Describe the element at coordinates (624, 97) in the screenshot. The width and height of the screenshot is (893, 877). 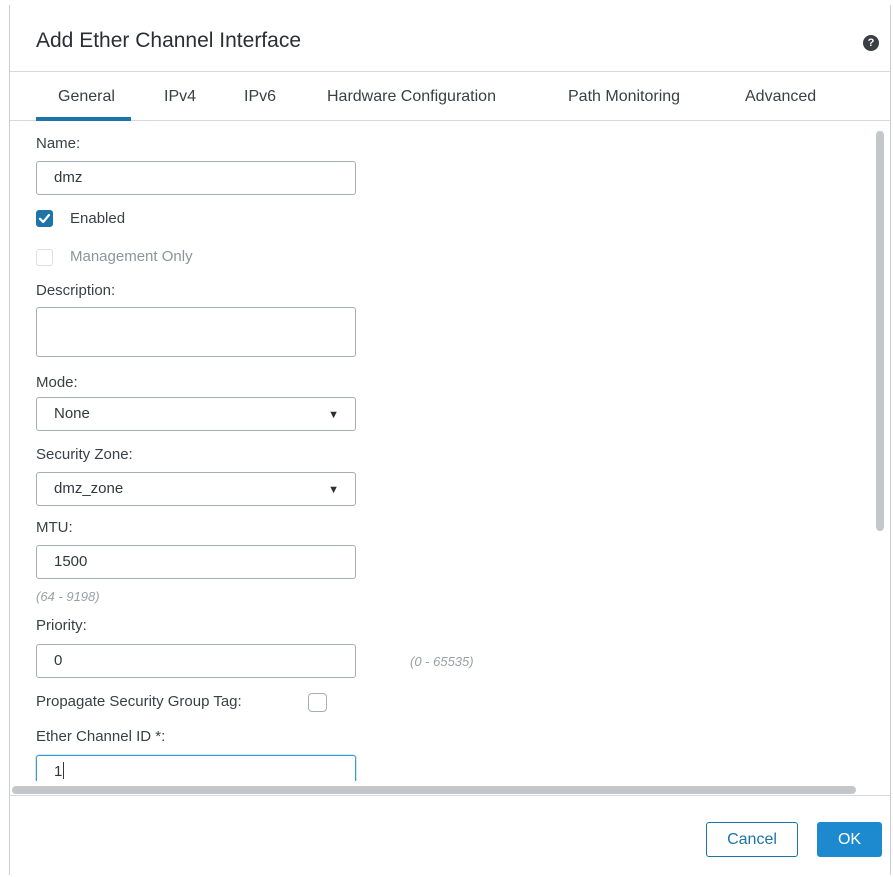
I see `tab-path-monitoring: Path Monitoring` at that location.